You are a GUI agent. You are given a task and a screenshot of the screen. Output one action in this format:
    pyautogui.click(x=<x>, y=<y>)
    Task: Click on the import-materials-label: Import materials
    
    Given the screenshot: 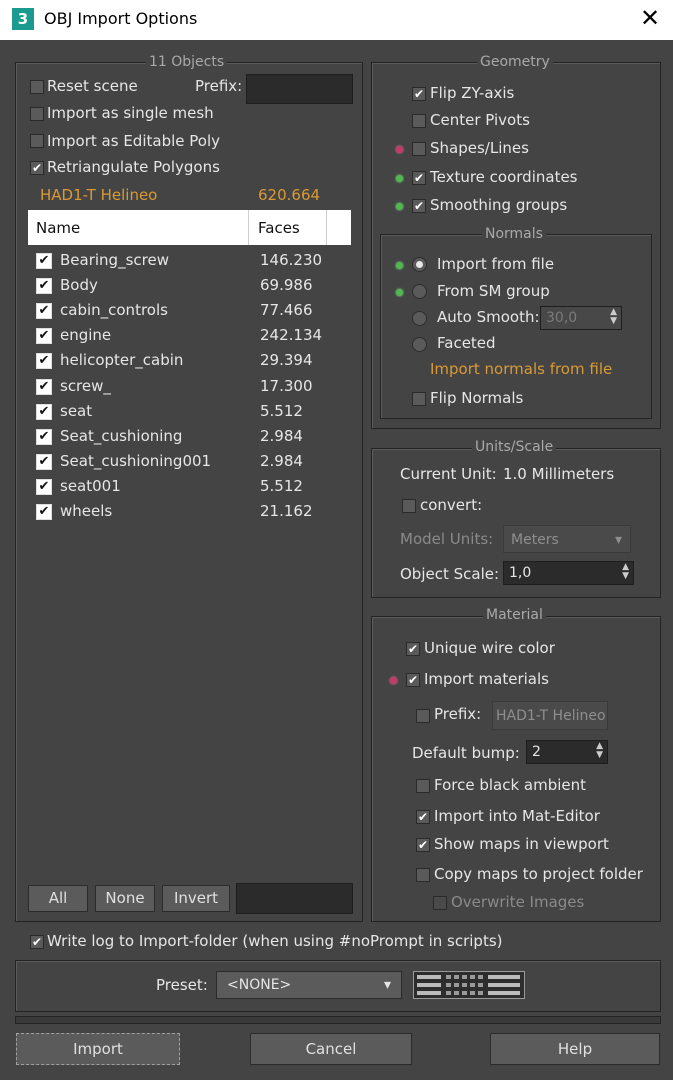 What is the action you would take?
    pyautogui.click(x=486, y=679)
    